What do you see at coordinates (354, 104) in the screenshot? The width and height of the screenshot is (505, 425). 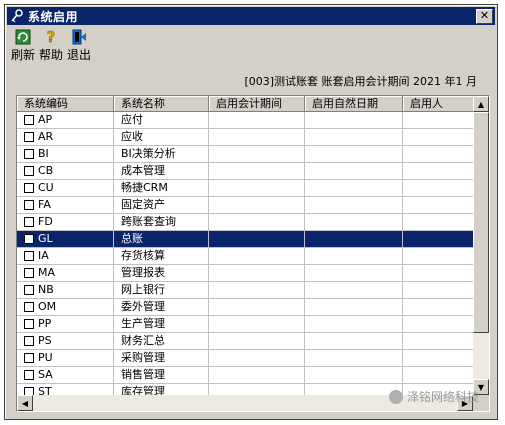 I see `column-header-date: 启用自然日期` at bounding box center [354, 104].